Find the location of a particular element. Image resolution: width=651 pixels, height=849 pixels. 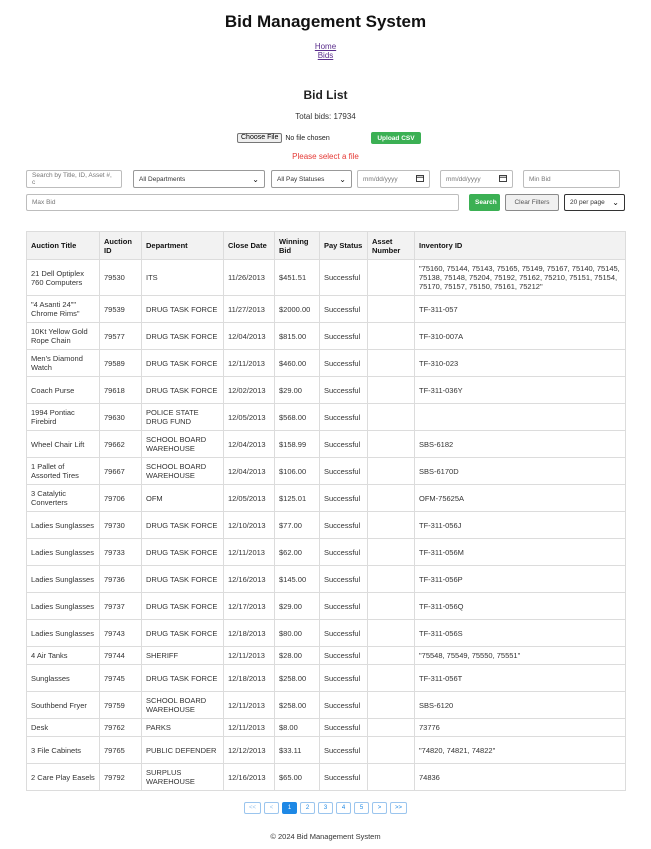

file-status: No file chosen is located at coordinates (307, 138).